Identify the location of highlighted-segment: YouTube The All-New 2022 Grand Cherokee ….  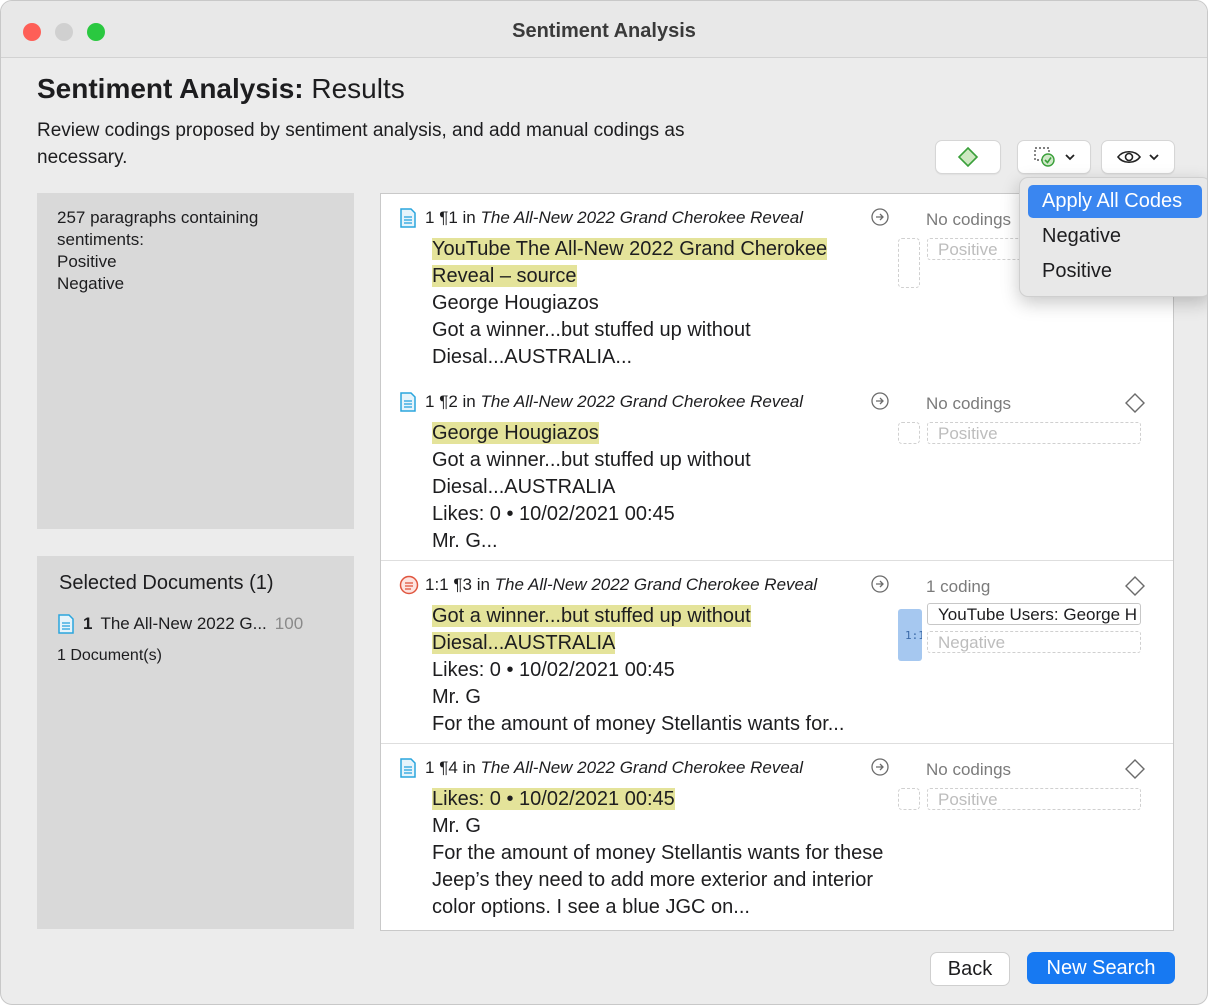
(630, 262).